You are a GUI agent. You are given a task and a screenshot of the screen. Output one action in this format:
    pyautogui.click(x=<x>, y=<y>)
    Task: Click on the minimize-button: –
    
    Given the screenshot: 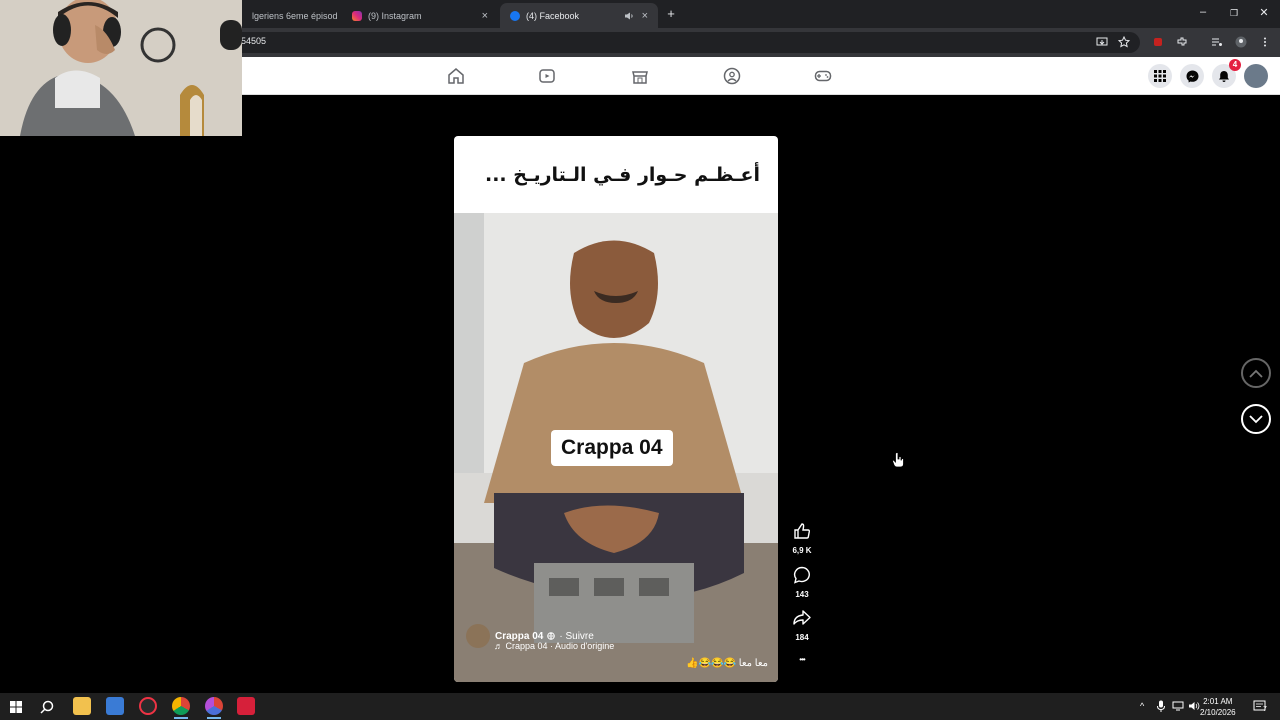 What is the action you would take?
    pyautogui.click(x=1203, y=12)
    